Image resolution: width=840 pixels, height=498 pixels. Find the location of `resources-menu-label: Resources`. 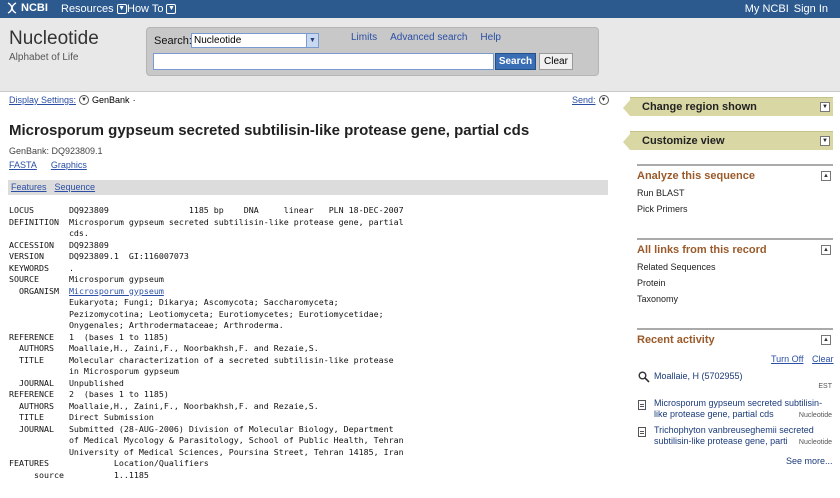

resources-menu-label: Resources is located at coordinates (87, 9).